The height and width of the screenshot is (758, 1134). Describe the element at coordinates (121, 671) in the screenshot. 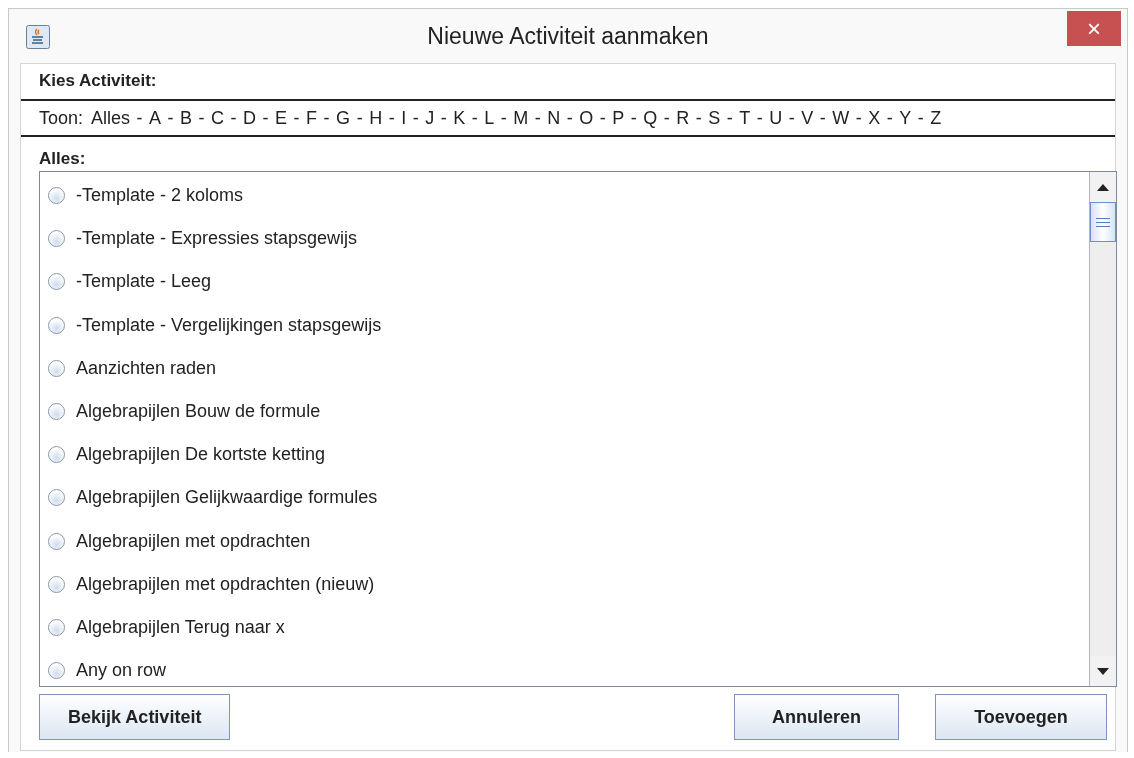

I see `activity-label: Any on row` at that location.